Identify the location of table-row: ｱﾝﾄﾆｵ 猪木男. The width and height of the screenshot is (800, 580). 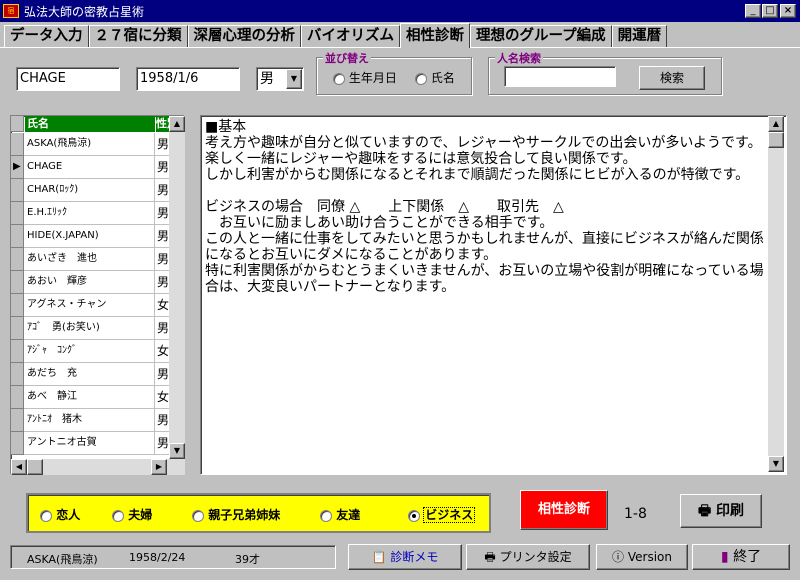
(90, 420).